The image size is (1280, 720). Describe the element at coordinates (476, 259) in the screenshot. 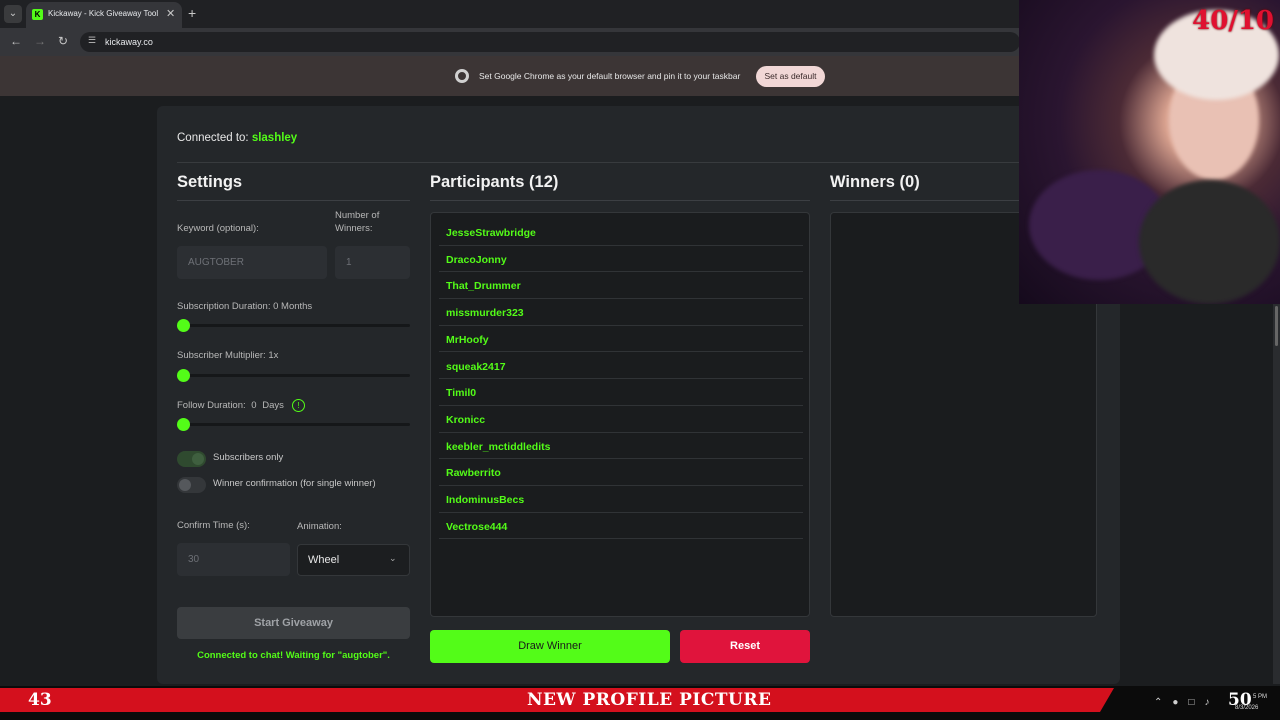

I see `participant-name: DracoJonny` at that location.